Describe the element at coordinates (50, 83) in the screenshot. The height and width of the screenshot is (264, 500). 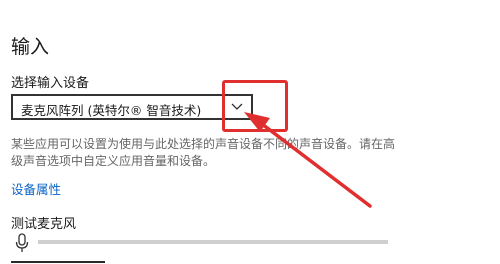
I see `select-input-device-label: 选择输入设备` at that location.